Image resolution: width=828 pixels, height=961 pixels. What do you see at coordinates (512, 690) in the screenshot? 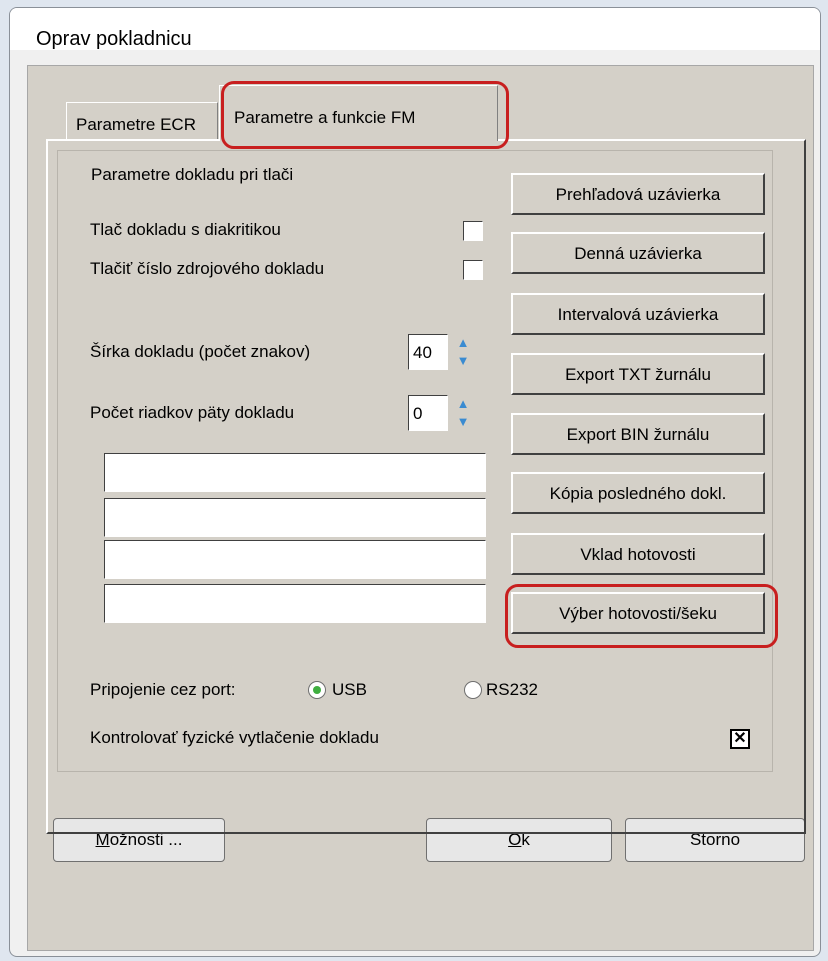
I see `rs232-label: RS232` at bounding box center [512, 690].